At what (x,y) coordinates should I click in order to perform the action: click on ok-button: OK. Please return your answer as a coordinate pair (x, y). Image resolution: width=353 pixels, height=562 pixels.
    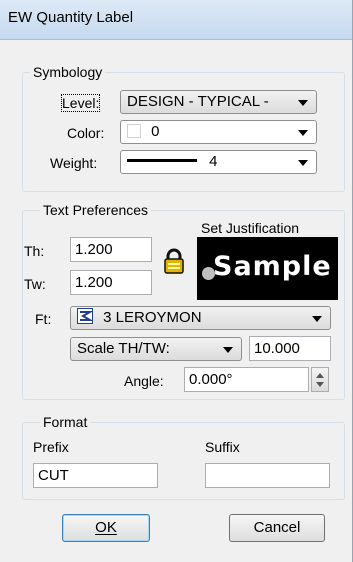
    Looking at the image, I should click on (106, 528).